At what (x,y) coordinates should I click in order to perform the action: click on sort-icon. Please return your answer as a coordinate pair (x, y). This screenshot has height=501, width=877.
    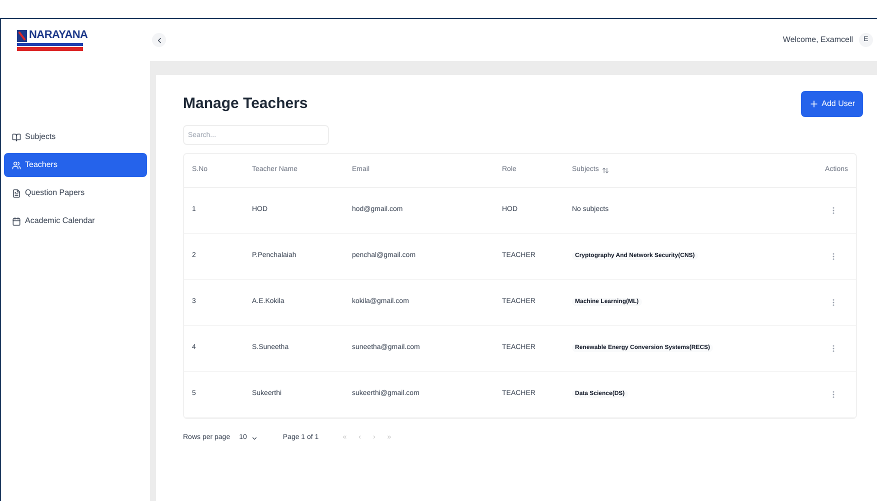
    Looking at the image, I should click on (605, 170).